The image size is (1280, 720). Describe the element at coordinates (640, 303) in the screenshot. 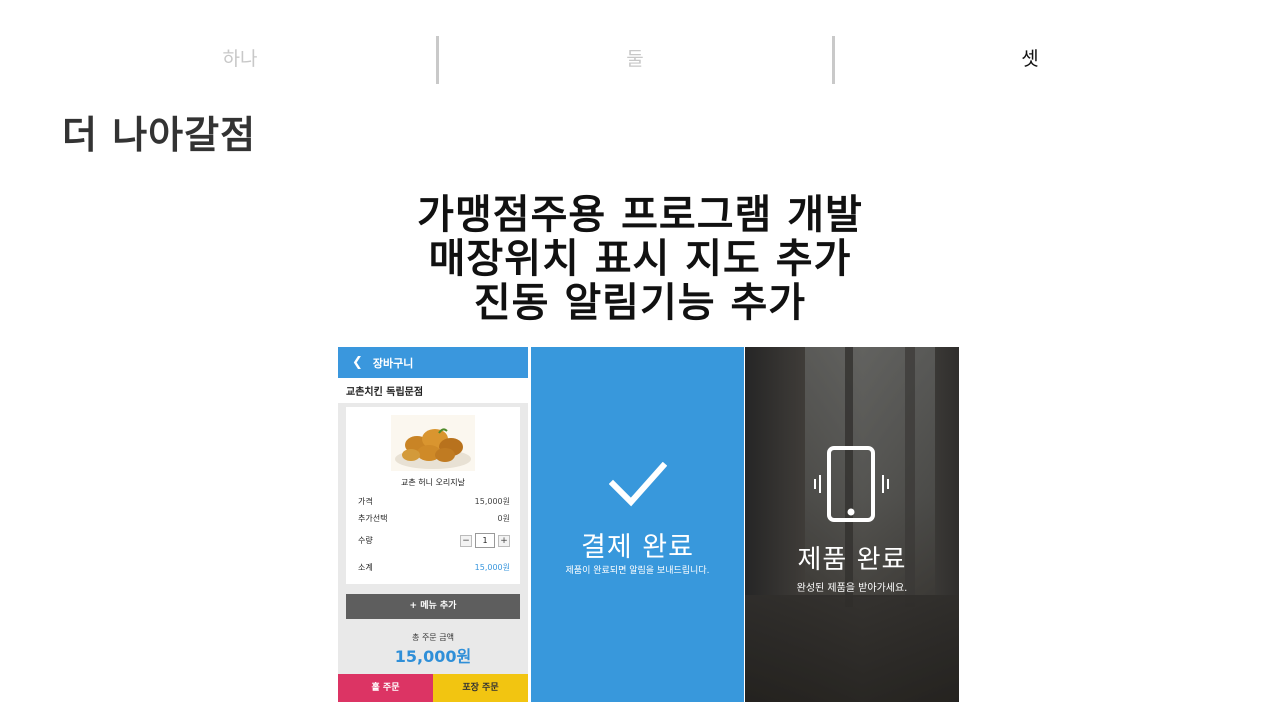

I see `headline-line: 진동 알림기능 추가` at that location.